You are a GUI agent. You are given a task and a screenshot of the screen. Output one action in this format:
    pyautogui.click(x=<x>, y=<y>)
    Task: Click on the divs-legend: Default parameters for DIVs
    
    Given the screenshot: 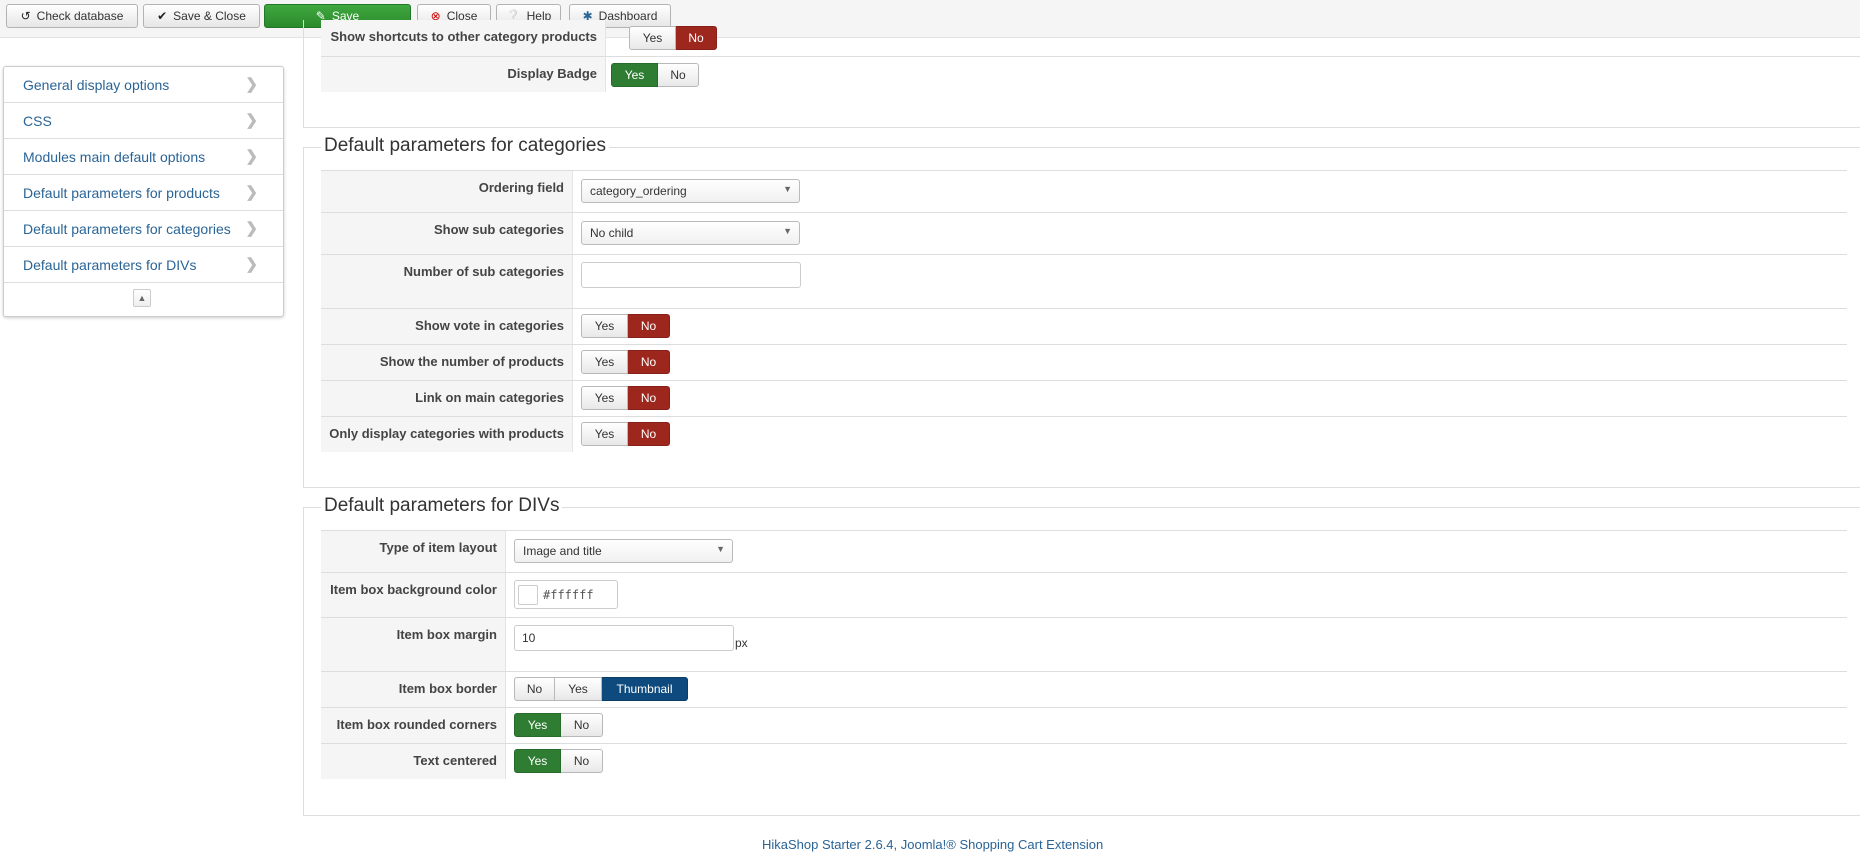 What is the action you would take?
    pyautogui.click(x=442, y=506)
    